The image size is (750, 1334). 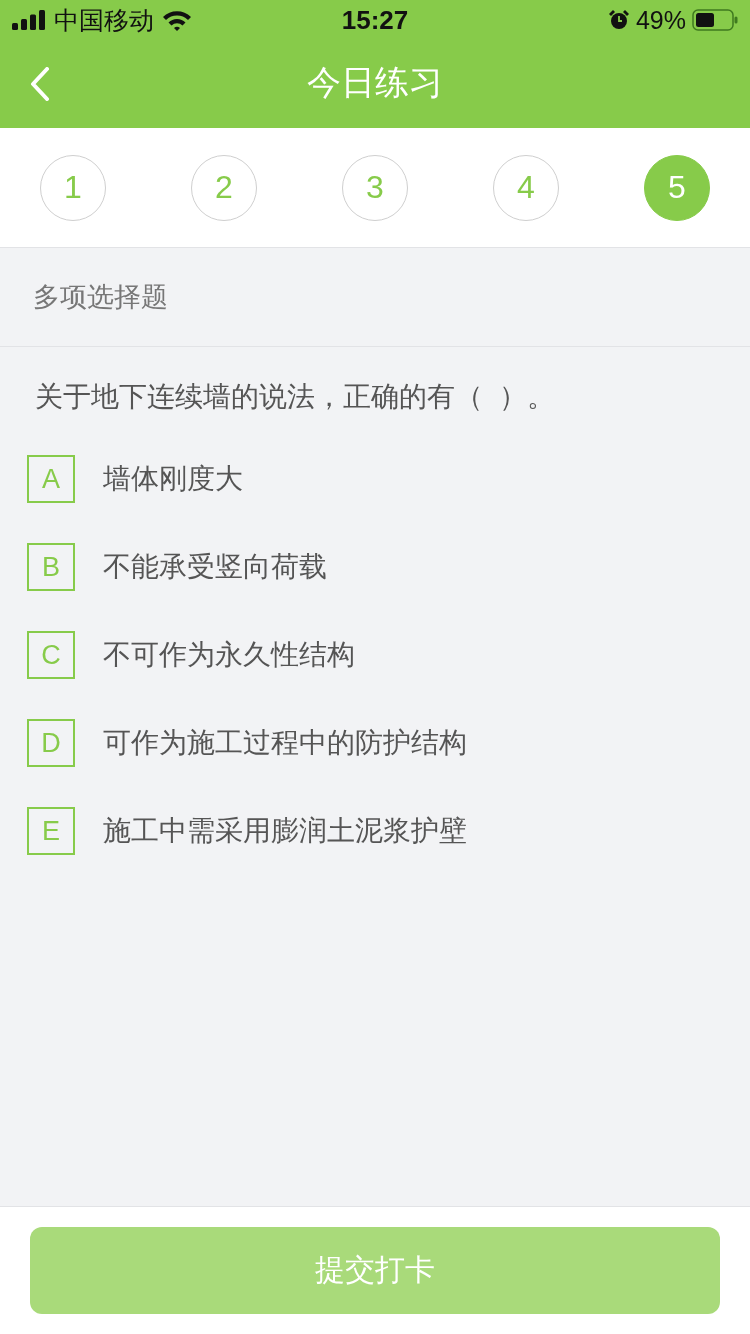 What do you see at coordinates (104, 20) in the screenshot?
I see `carrier-name: 中国移动` at bounding box center [104, 20].